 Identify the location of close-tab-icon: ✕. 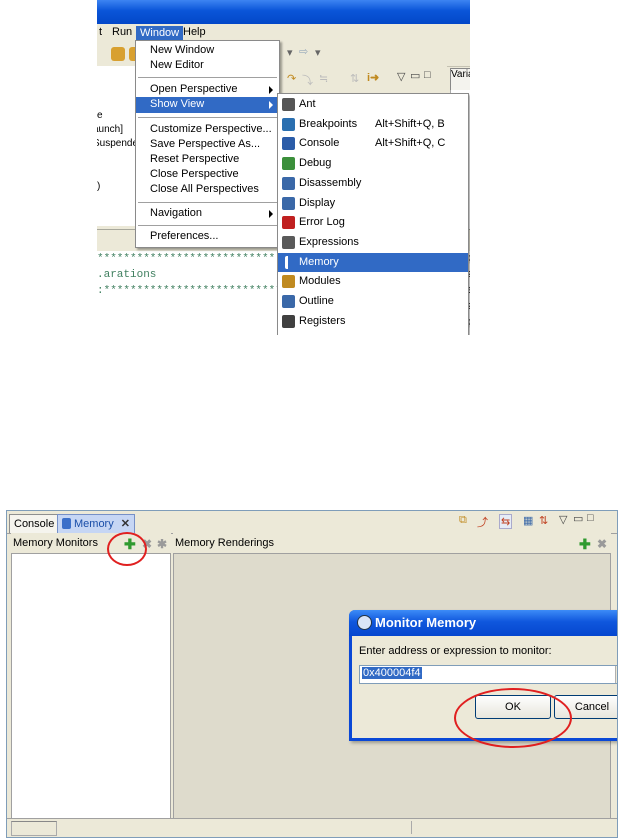
(125, 524).